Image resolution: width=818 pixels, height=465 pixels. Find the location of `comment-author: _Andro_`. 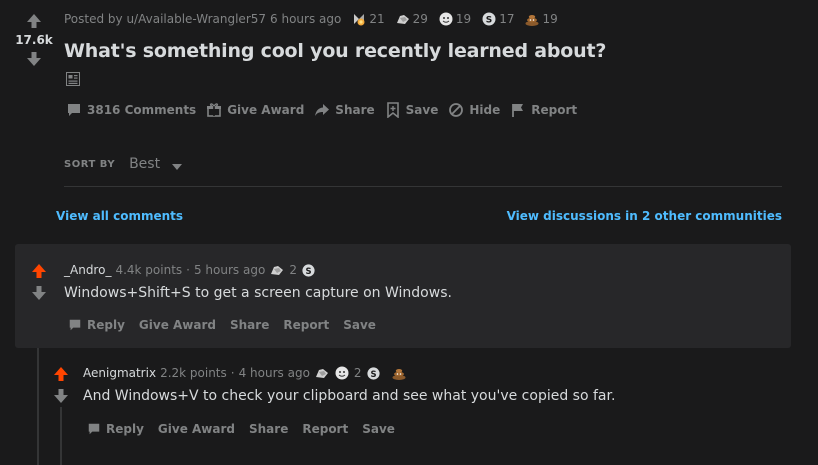

comment-author: _Andro_ is located at coordinates (87, 270).